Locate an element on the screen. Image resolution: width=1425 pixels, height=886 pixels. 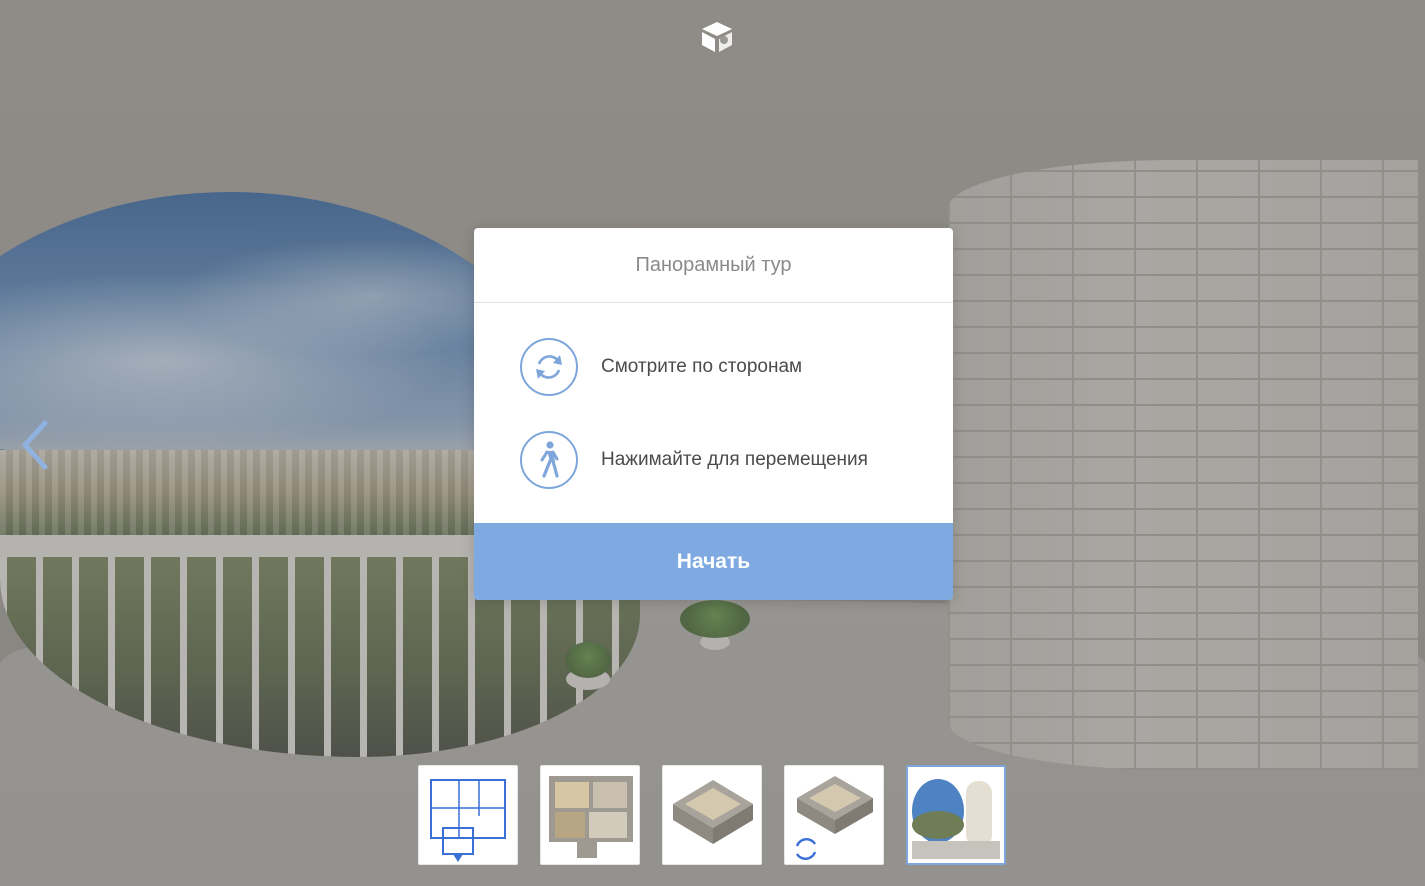
rotate-icon is located at coordinates (549, 367).